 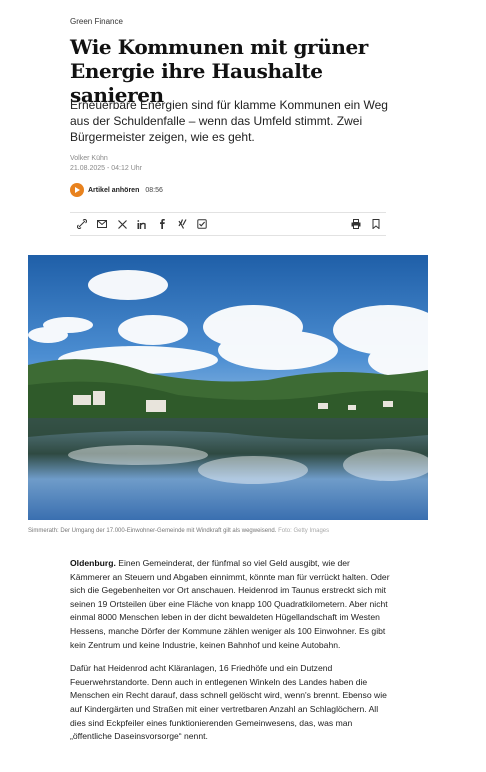 I want to click on dateline: Oldenburg., so click(x=93, y=563).